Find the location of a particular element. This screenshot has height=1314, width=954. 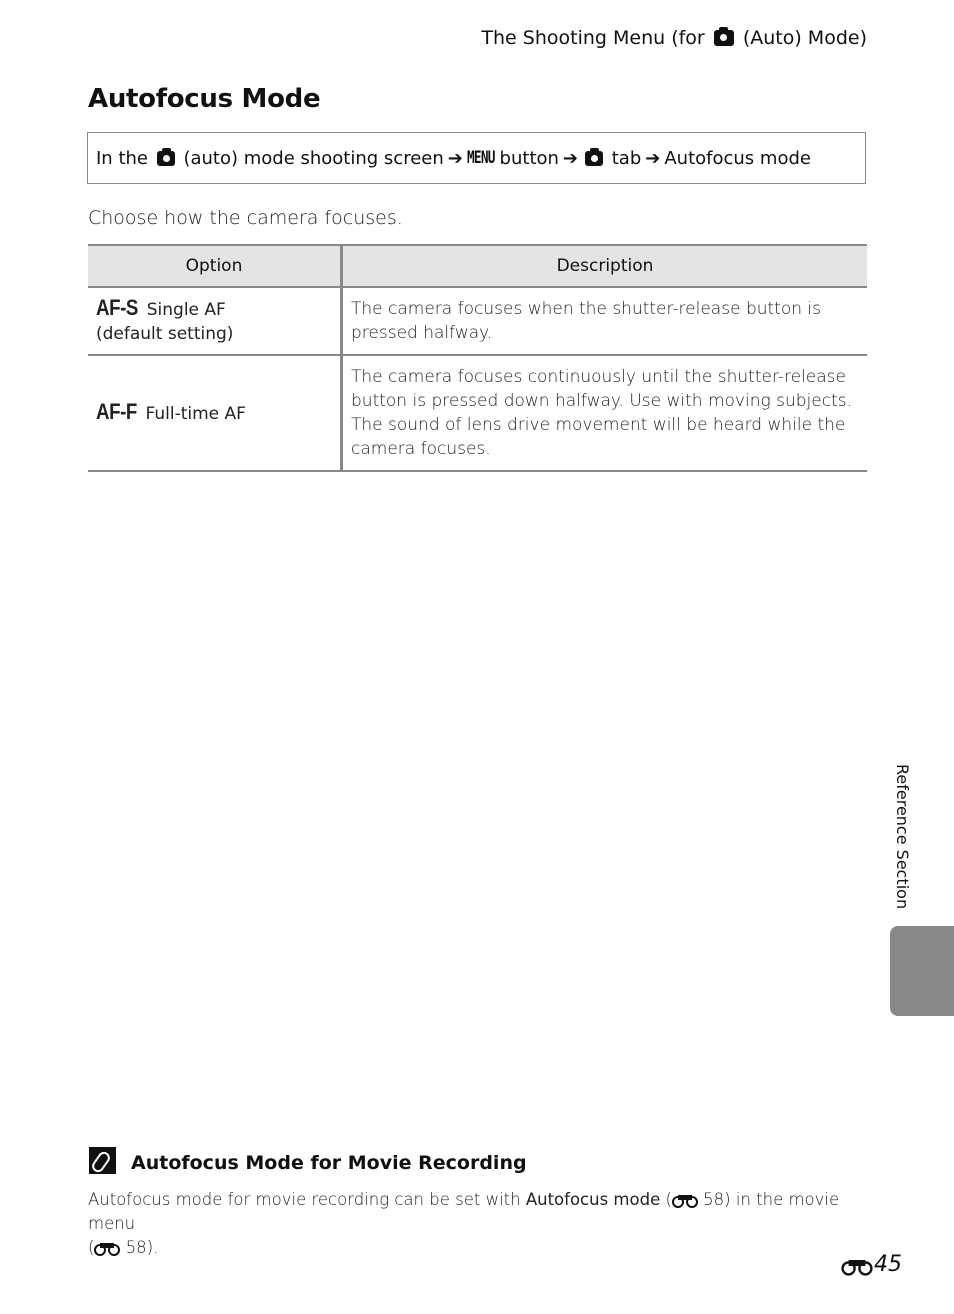

option-label: Full-time AF is located at coordinates (195, 414).